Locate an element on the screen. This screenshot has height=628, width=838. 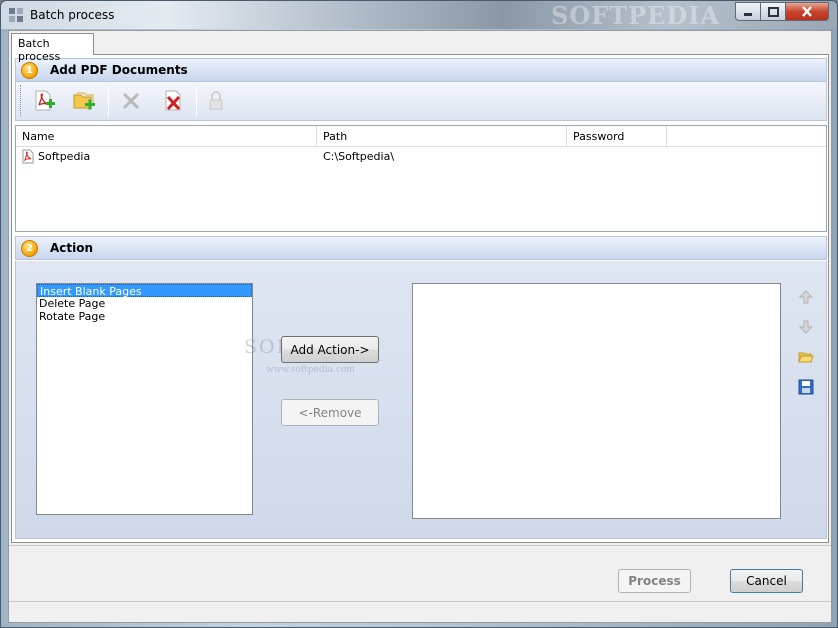
close-button is located at coordinates (807, 11).